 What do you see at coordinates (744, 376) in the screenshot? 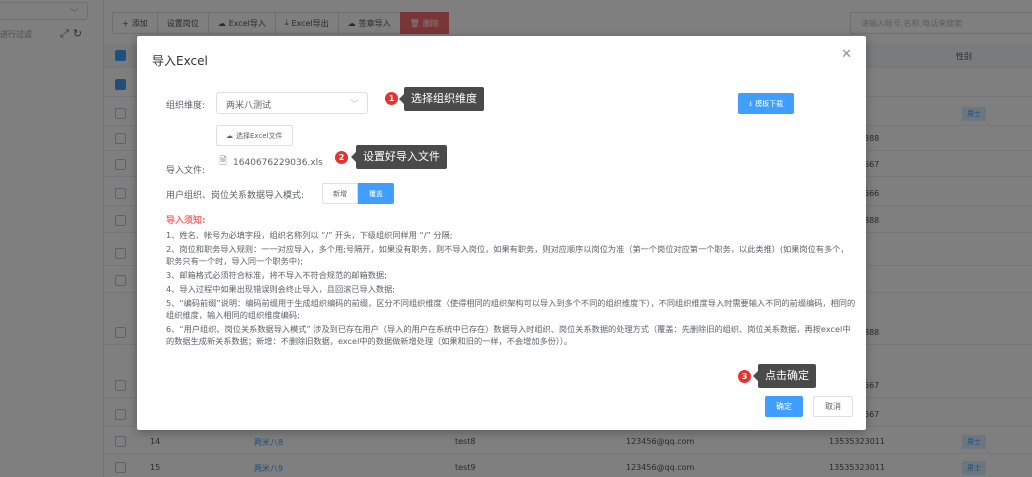
I see `callout-badge-3: 3` at bounding box center [744, 376].